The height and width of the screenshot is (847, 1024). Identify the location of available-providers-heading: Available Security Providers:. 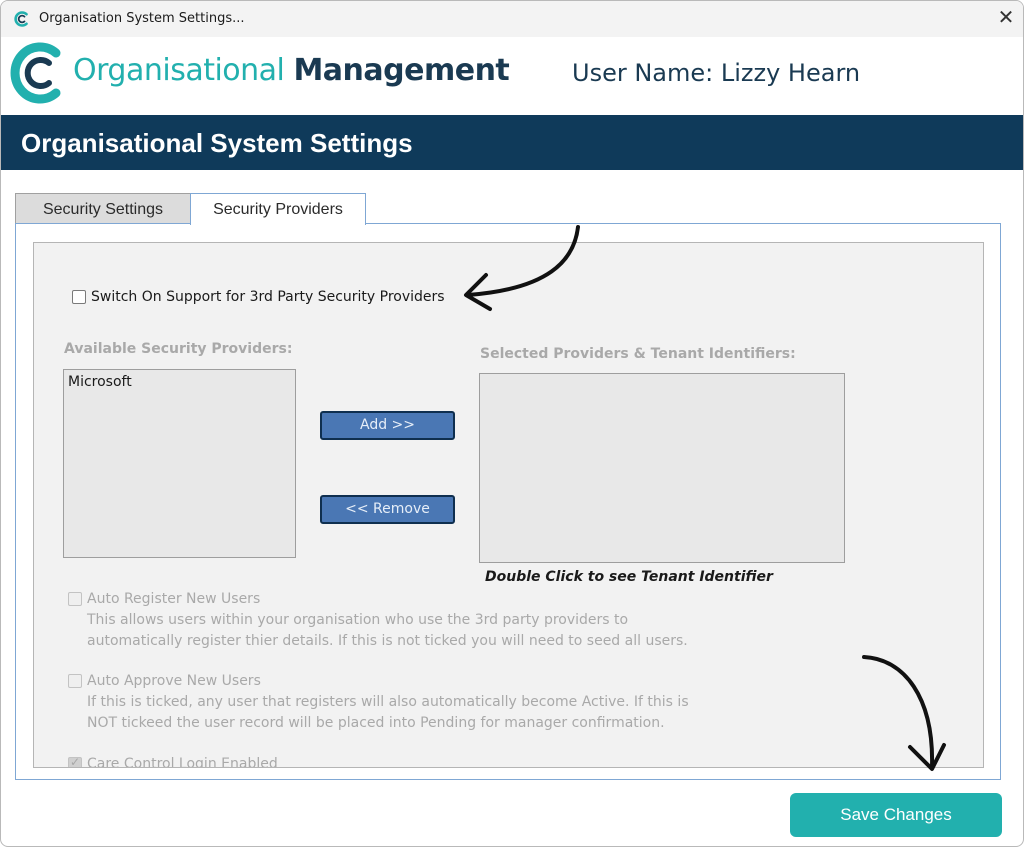
(178, 349).